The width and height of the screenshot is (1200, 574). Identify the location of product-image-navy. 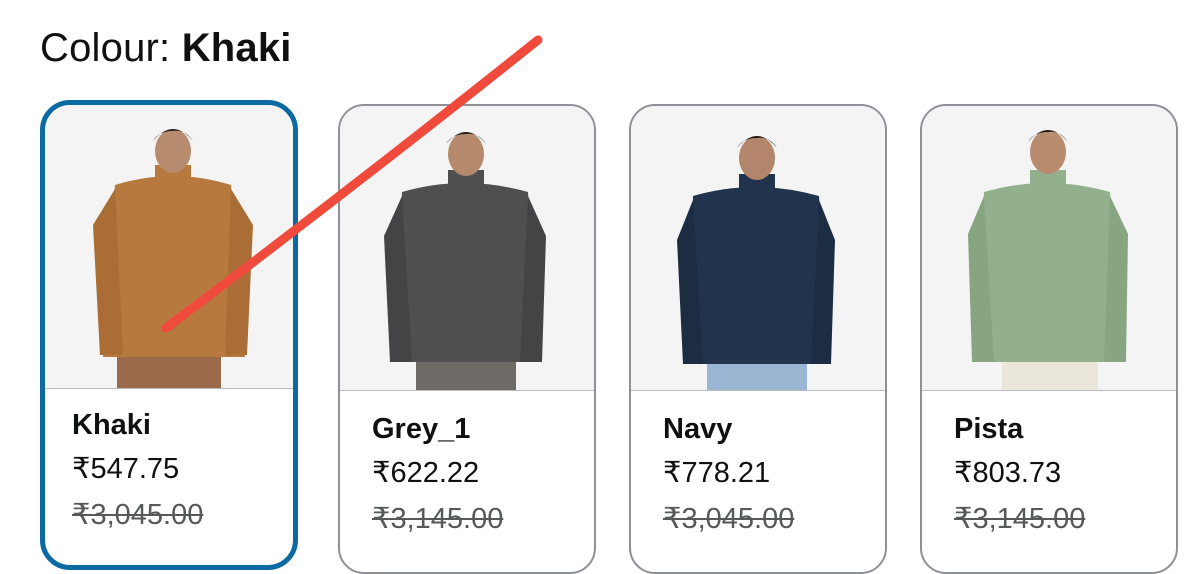
(758, 248).